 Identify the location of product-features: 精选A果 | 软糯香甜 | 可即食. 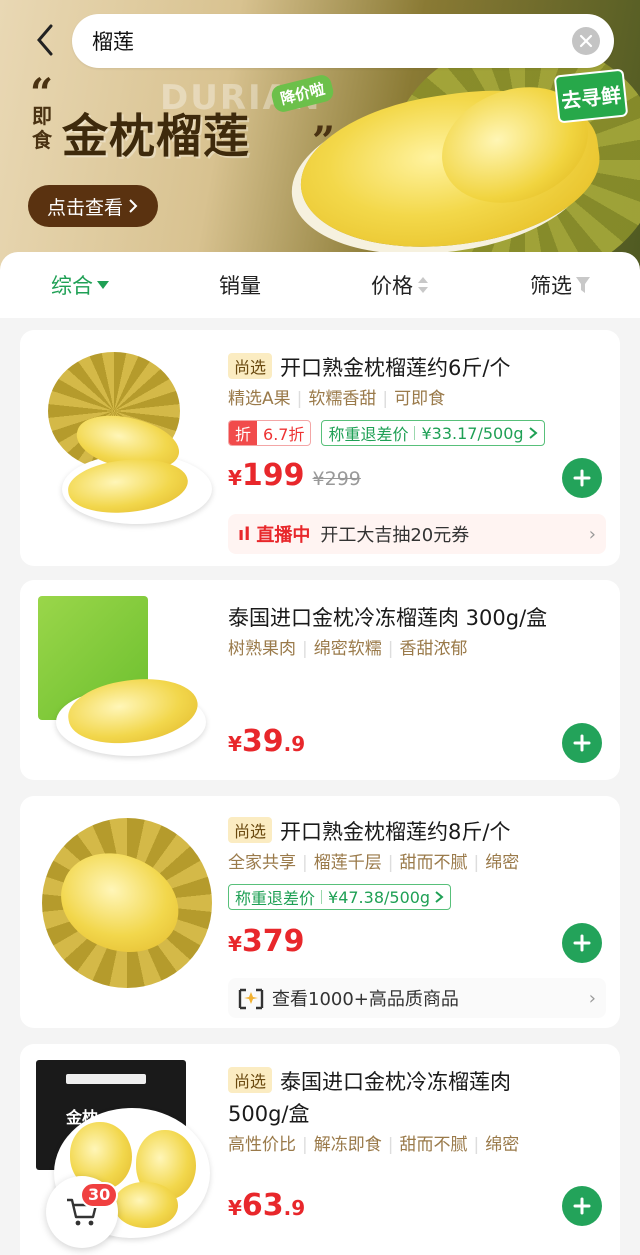
(337, 399).